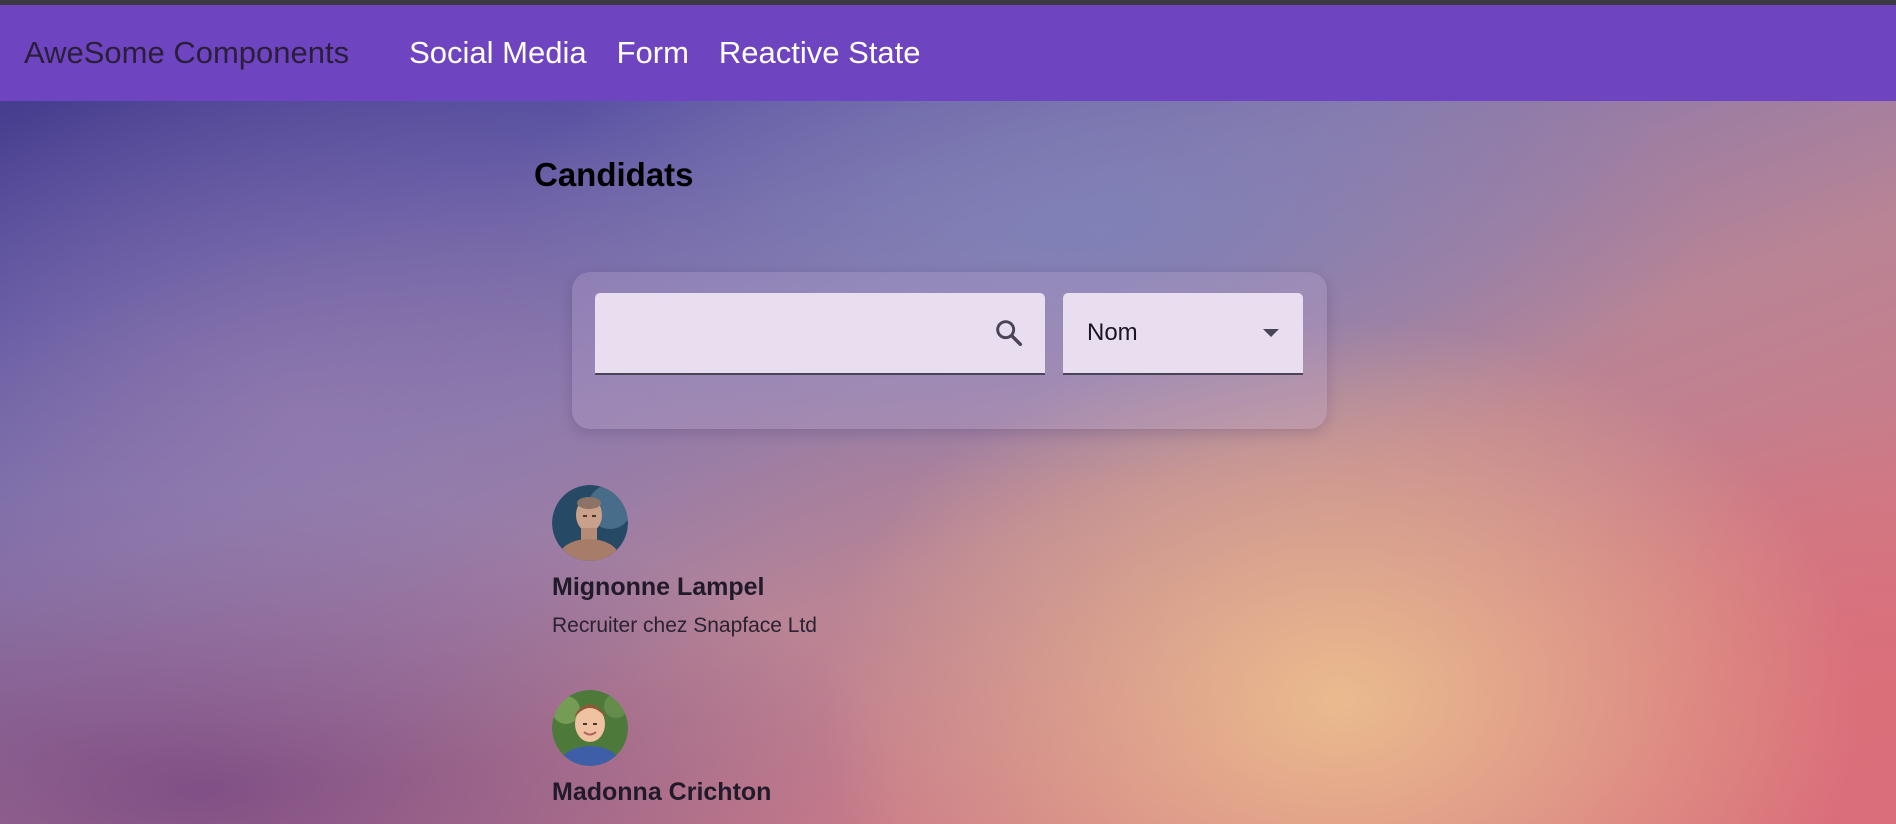  I want to click on candidate-role: Recruiter chez Snapface Ltd, so click(684, 625).